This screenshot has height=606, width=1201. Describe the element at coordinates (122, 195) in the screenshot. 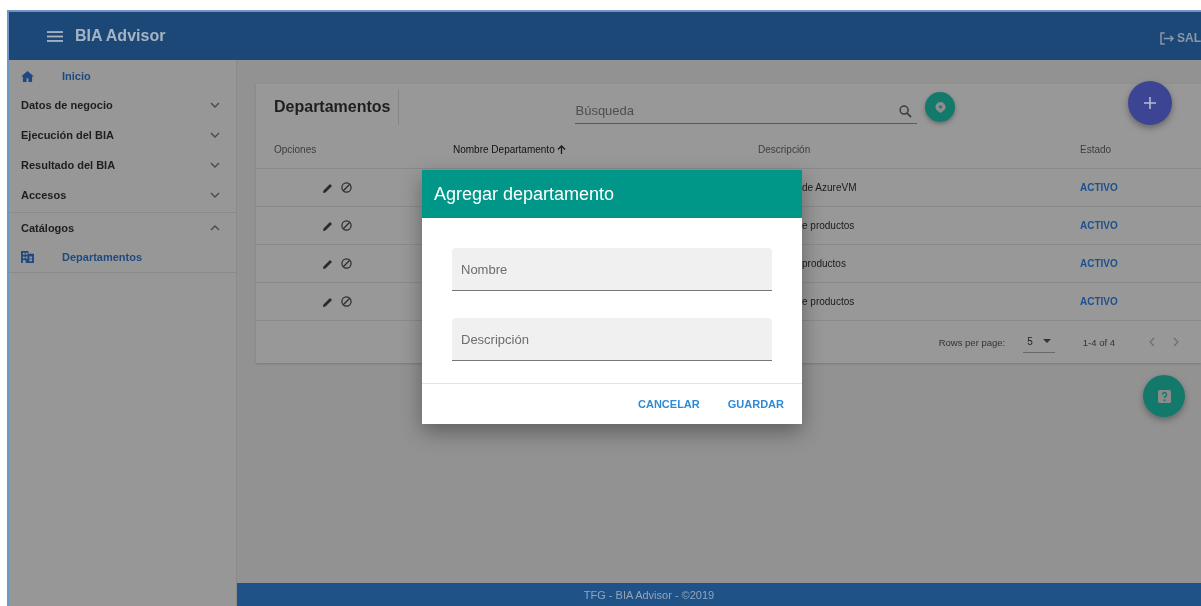

I see `sidebar-group: Accesos` at that location.